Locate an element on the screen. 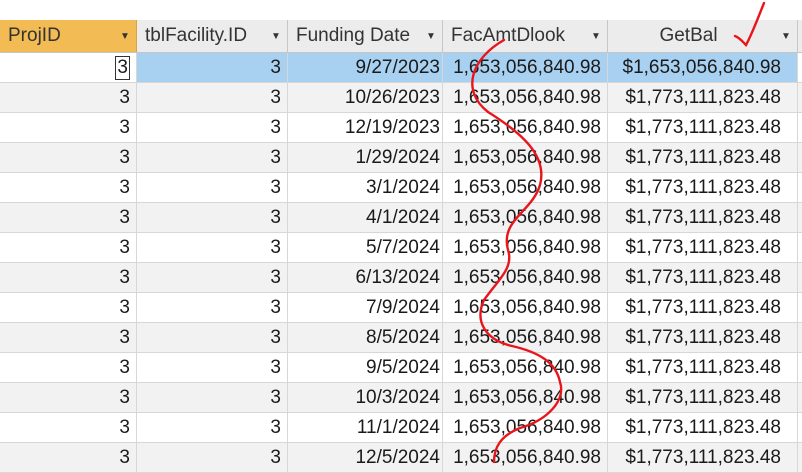  column-header-funding-date: Funding Date ▼ is located at coordinates (365, 36).